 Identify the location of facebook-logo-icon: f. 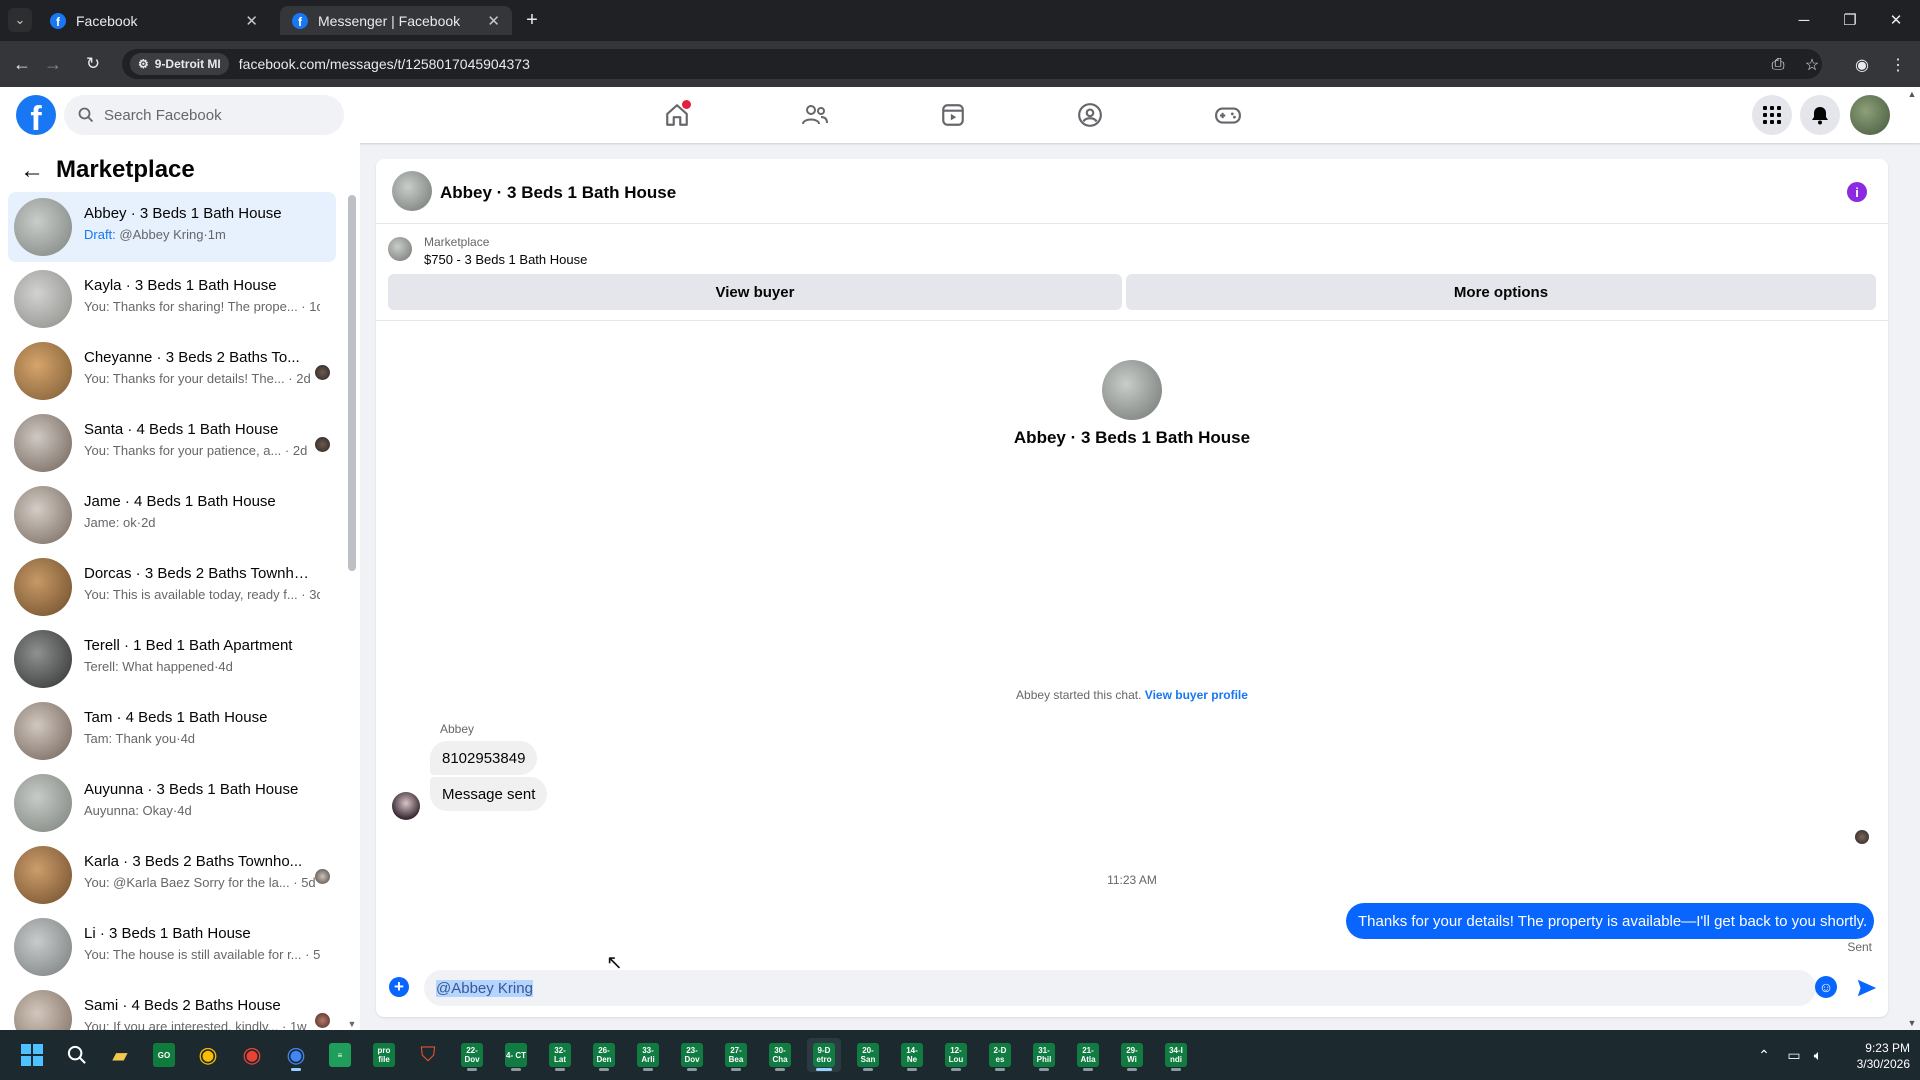
(36, 115).